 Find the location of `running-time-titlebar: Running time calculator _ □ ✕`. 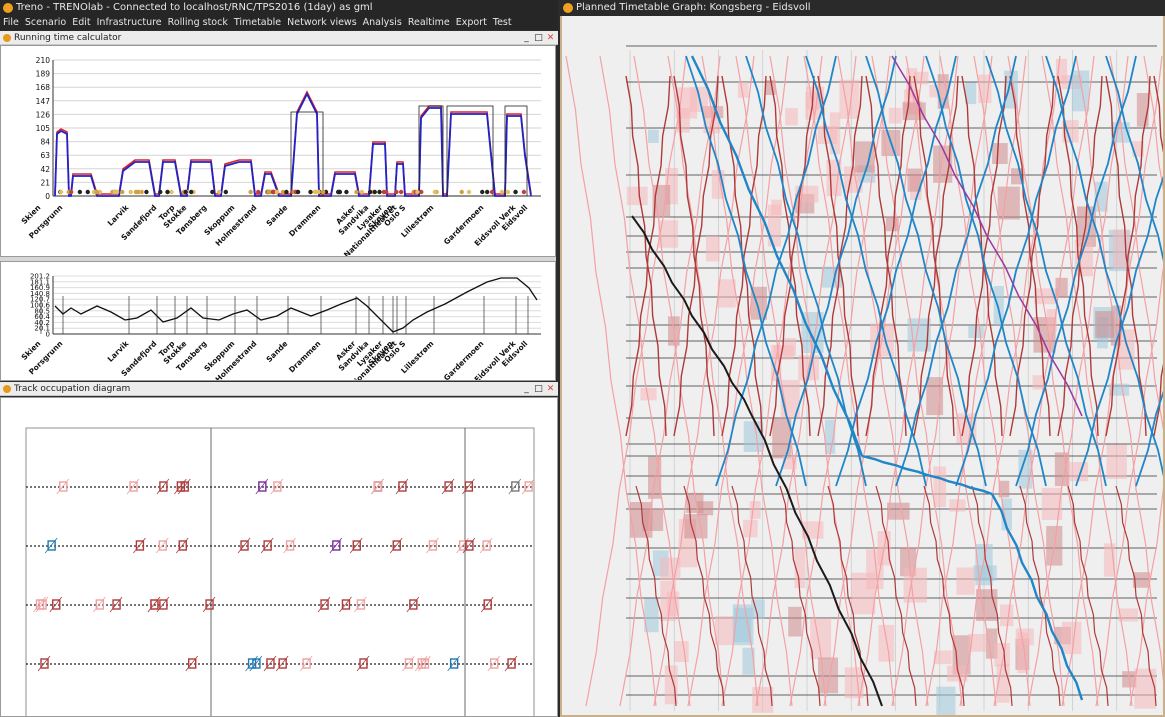

running-time-titlebar: Running time calculator _ □ ✕ is located at coordinates (279, 38).